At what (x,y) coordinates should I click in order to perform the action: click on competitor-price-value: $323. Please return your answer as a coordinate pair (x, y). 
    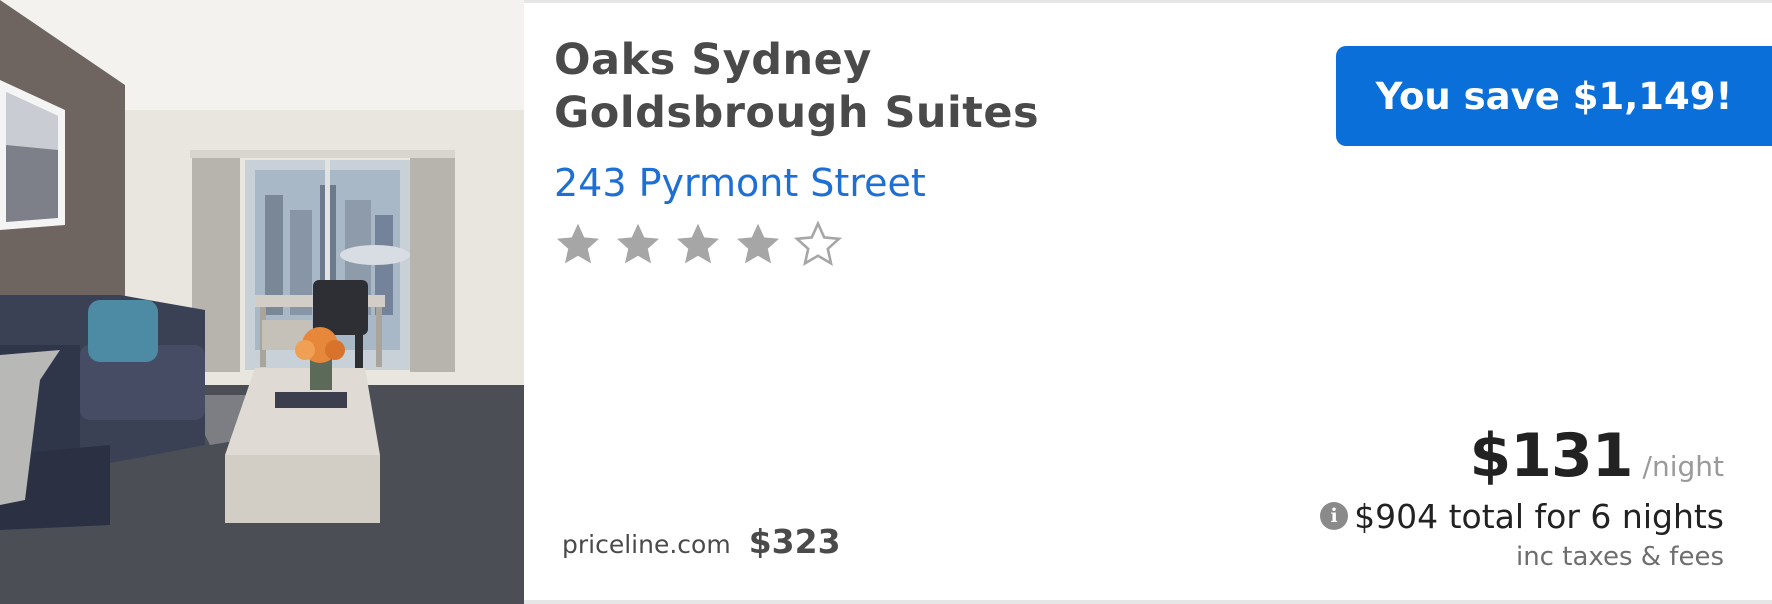
    Looking at the image, I should click on (794, 541).